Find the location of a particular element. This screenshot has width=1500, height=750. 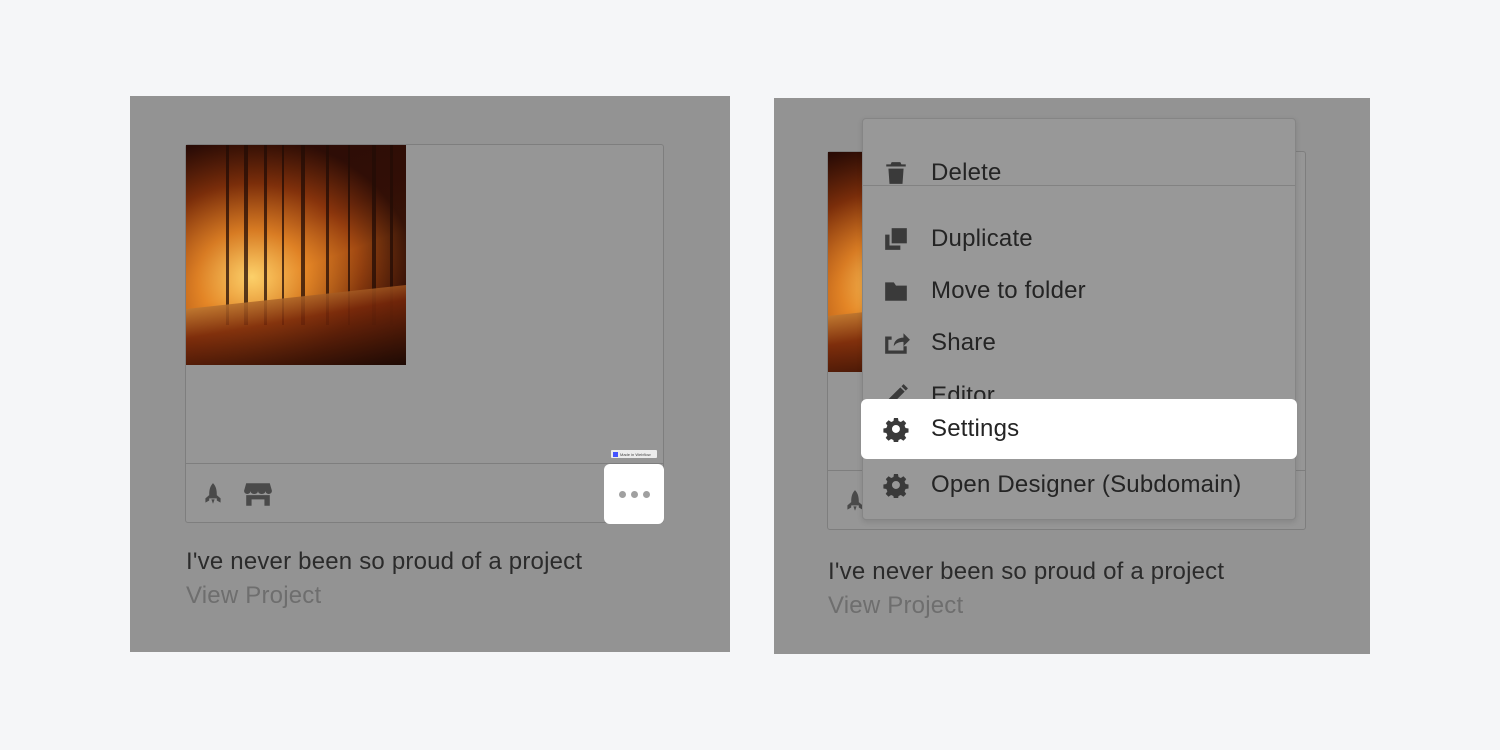

share-icon is located at coordinates (896, 343).